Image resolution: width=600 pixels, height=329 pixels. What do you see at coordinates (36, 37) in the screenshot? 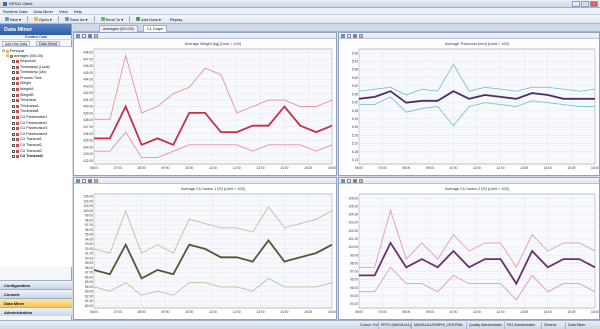
I see `runtime-data-label: Runtime Data` at bounding box center [36, 37].